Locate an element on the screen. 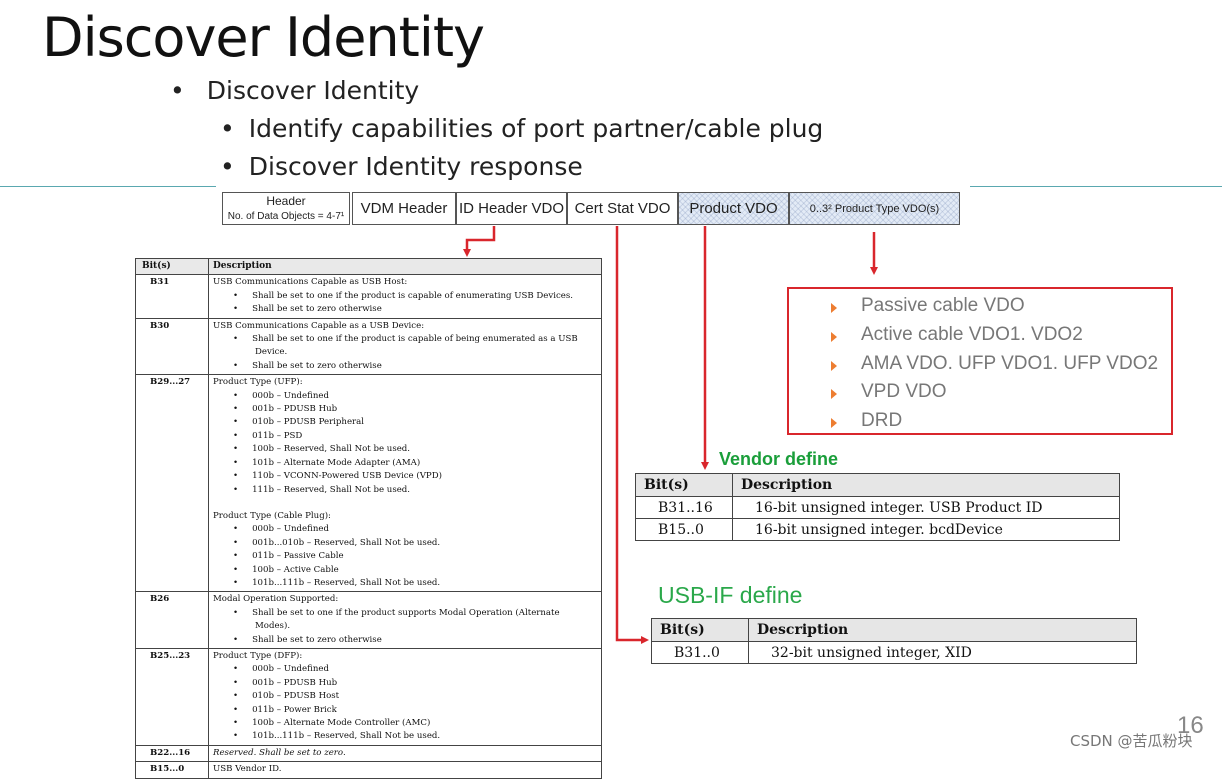  description-cell: USB Vendor ID. is located at coordinates (405, 770).